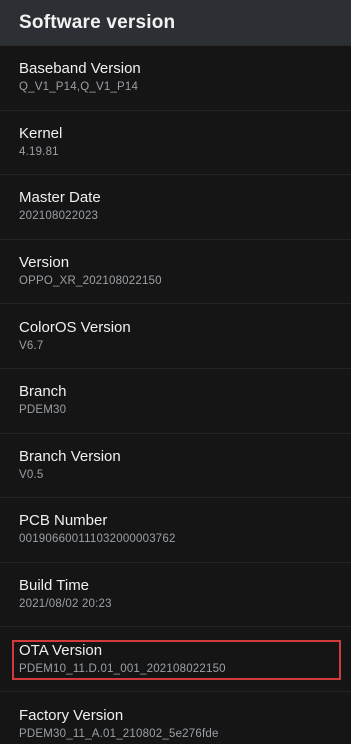 The width and height of the screenshot is (351, 744). What do you see at coordinates (39, 151) in the screenshot?
I see `item-value: 4.19.81` at bounding box center [39, 151].